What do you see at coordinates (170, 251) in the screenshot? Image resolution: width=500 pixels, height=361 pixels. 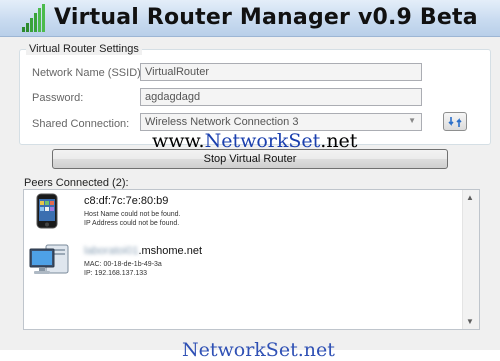 I see `peer-hostname-suffix: .mshome.net` at bounding box center [170, 251].